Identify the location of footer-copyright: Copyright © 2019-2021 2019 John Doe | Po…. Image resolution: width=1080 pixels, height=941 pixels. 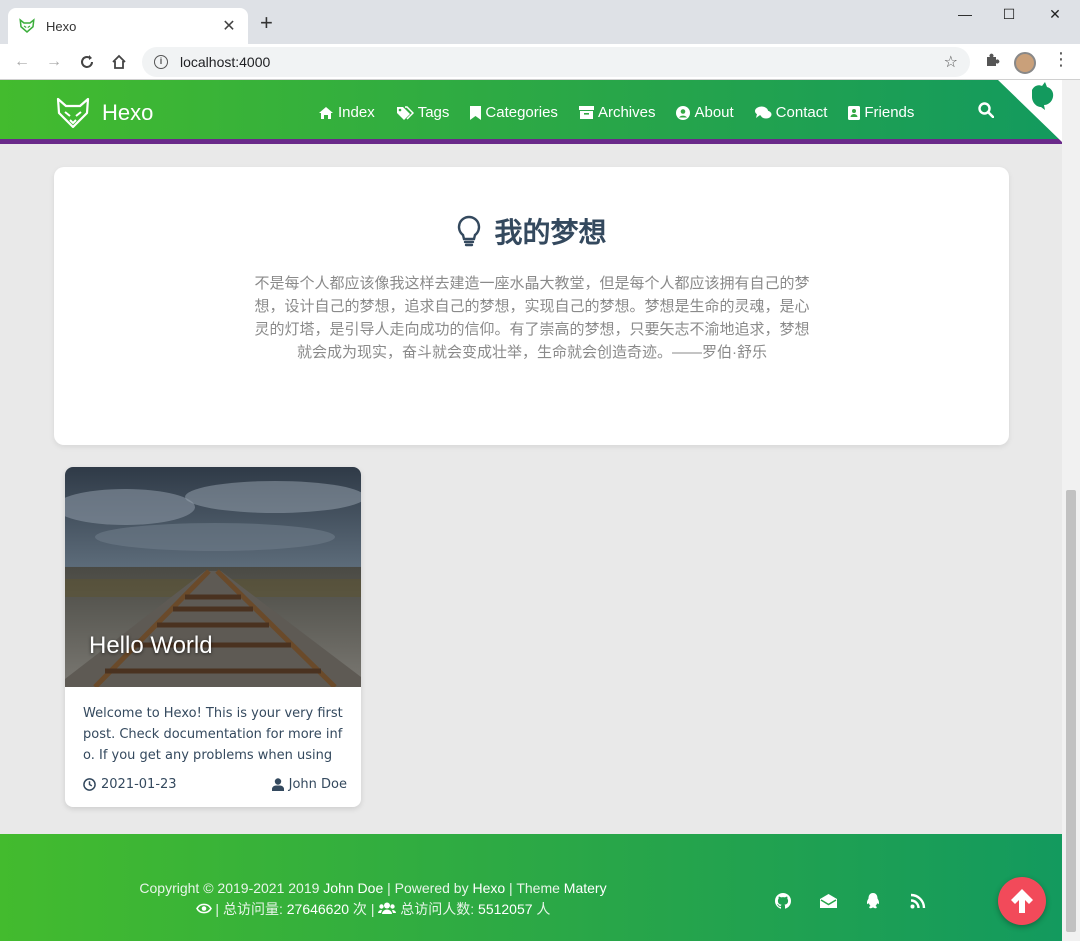
(373, 899).